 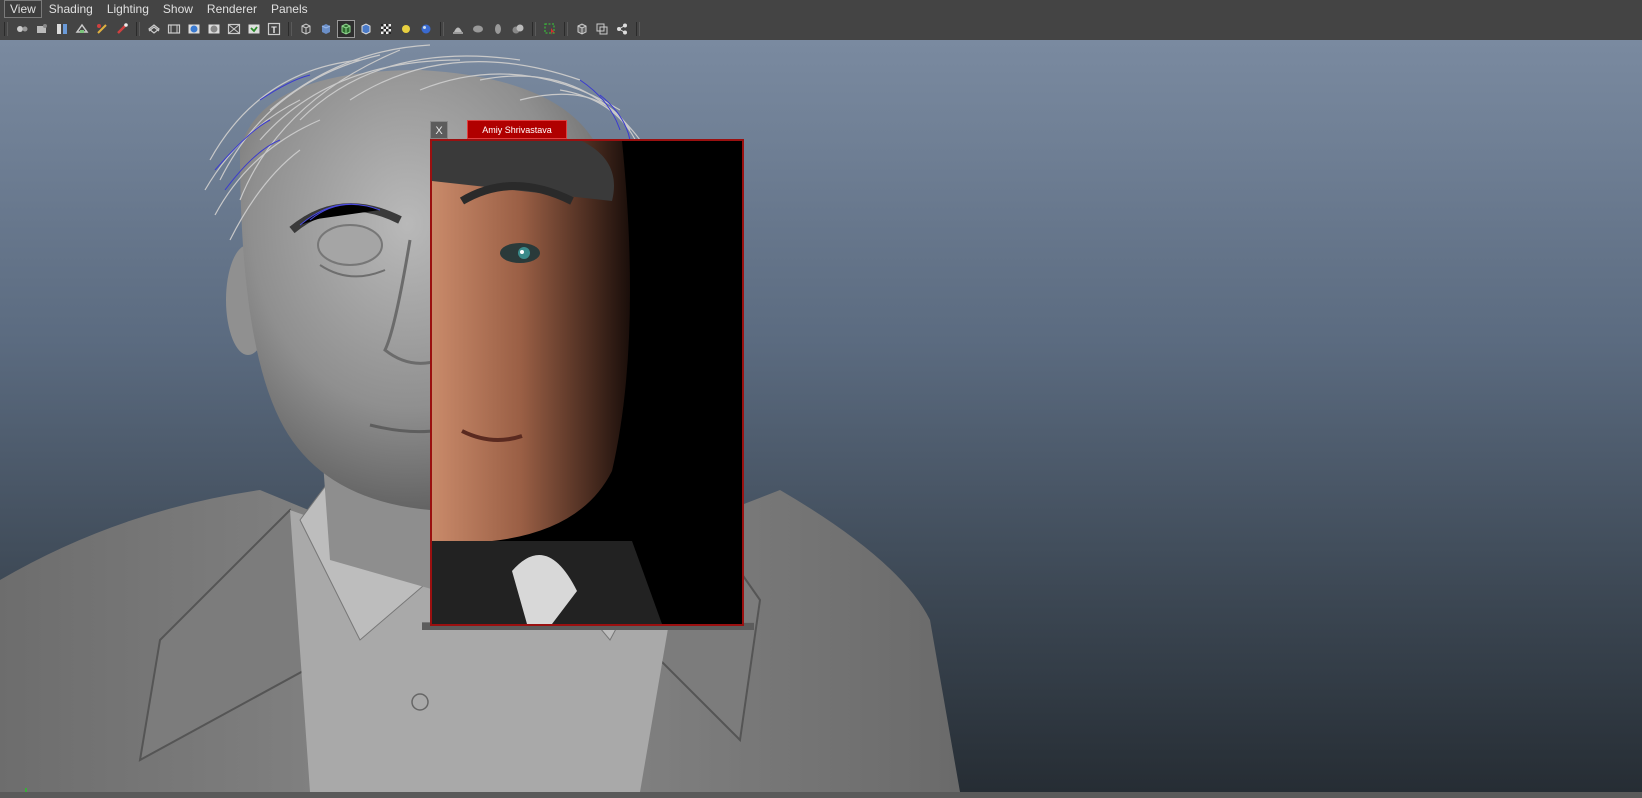 I want to click on menu-shading: Shading, so click(x=71, y=9).